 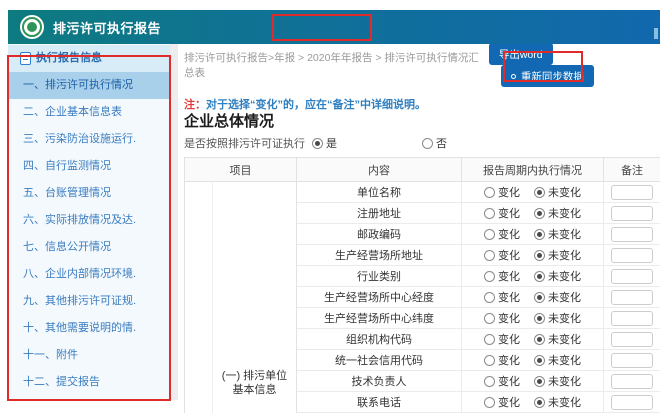 I want to click on project-outer-cell, so click(x=199, y=297).